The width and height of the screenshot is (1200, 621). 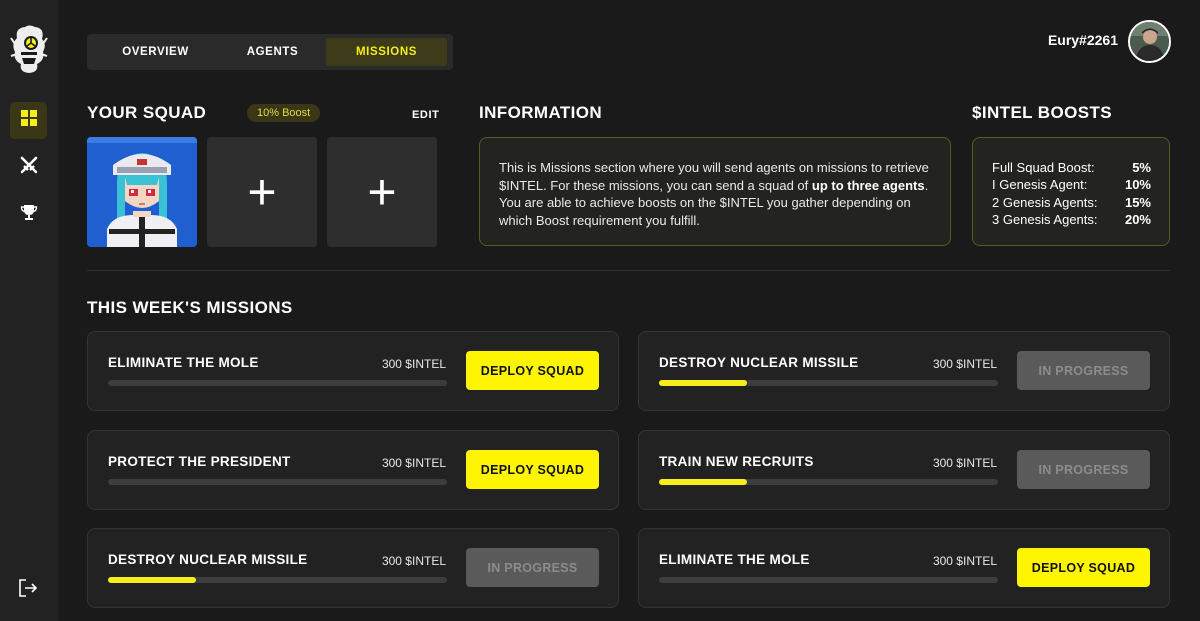 I want to click on tab-missions: MISSIONS, so click(x=386, y=52).